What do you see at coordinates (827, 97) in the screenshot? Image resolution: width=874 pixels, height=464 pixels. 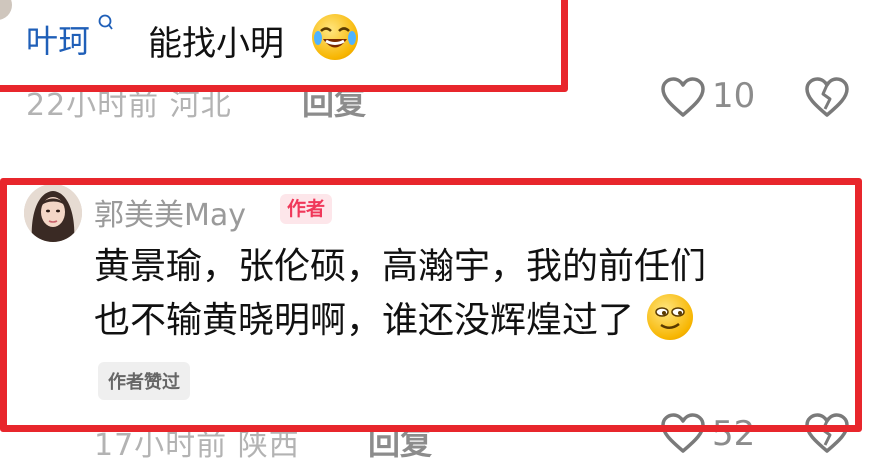 I see `broken-heart-icon` at bounding box center [827, 97].